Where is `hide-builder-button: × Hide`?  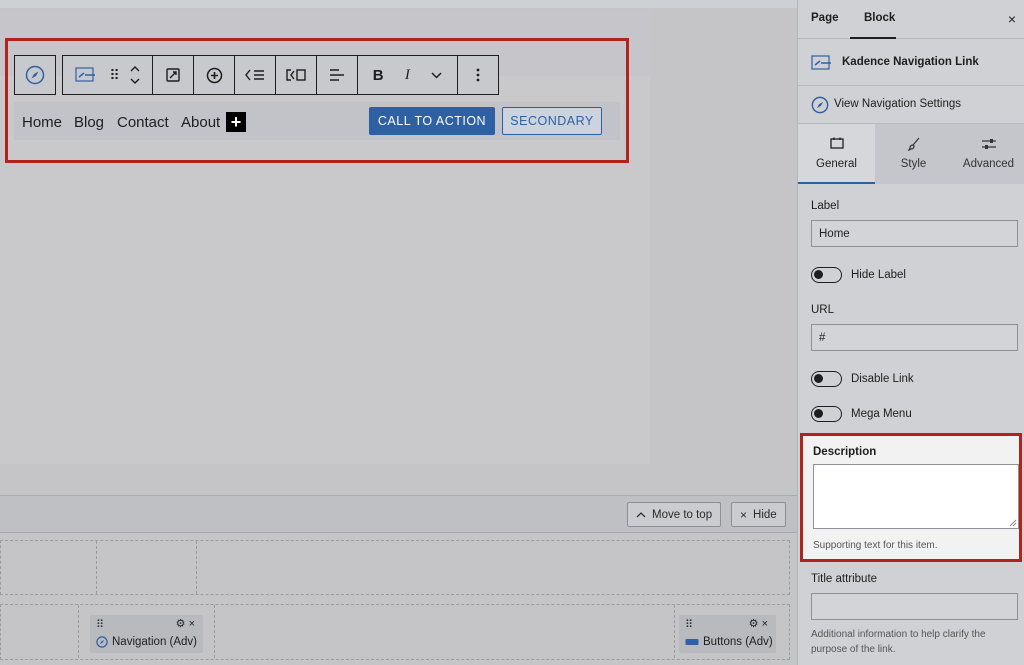
hide-builder-button: × Hide is located at coordinates (758, 514).